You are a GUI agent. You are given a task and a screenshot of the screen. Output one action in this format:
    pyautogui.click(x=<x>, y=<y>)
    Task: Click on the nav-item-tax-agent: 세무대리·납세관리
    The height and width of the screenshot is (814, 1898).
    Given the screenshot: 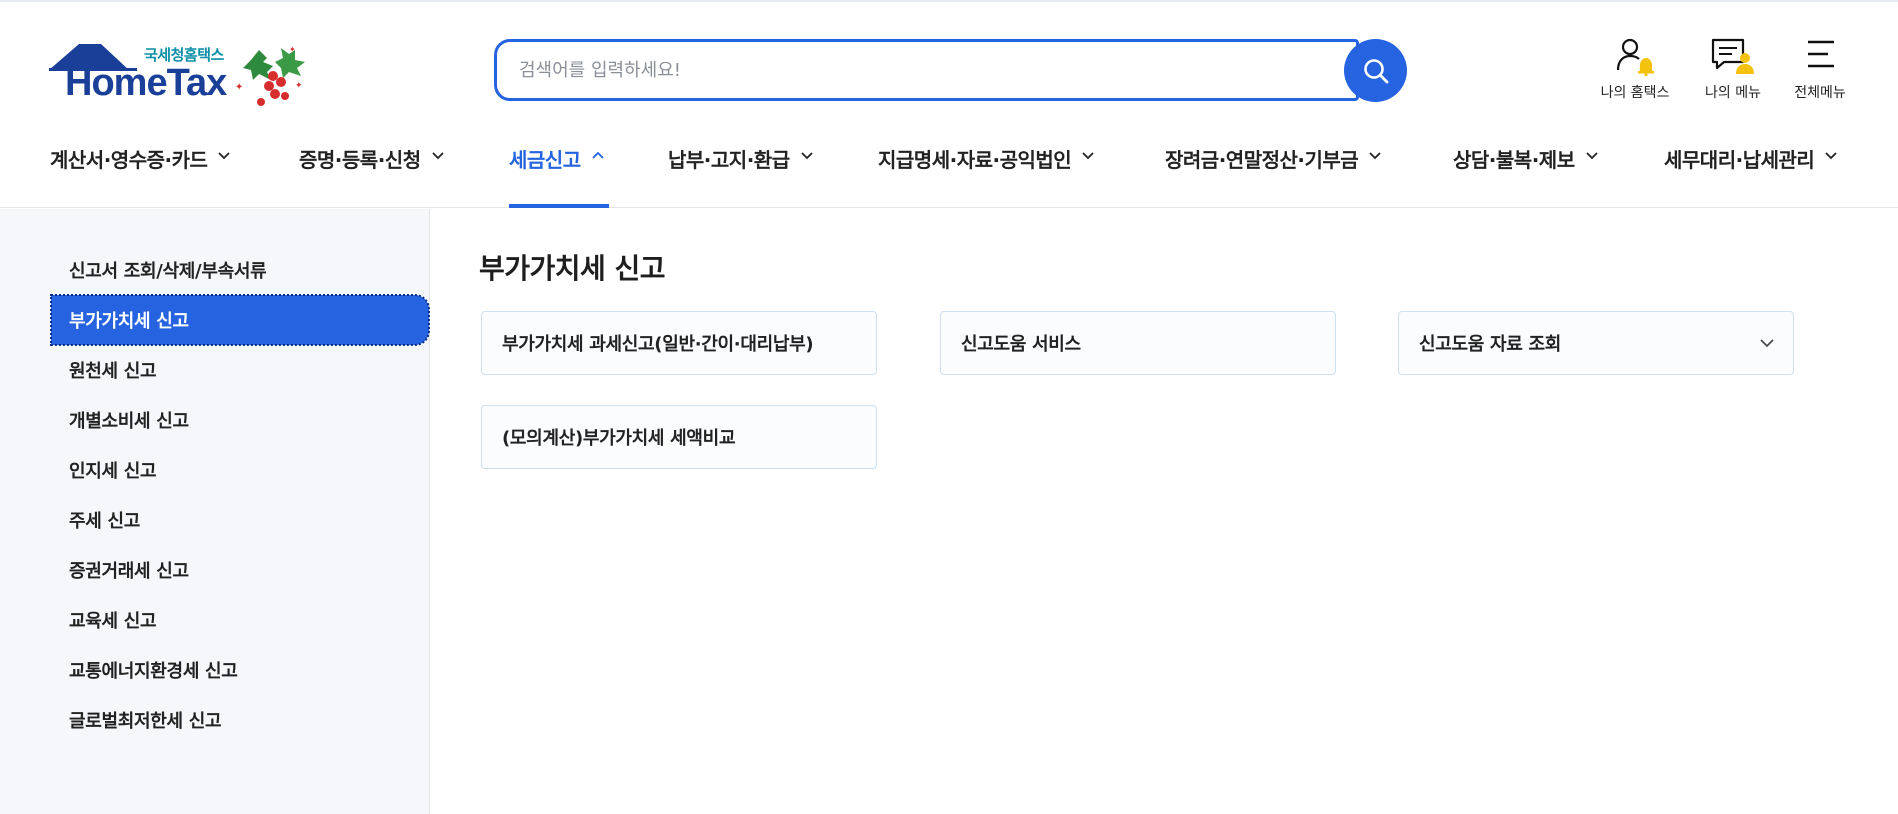 What is the action you would take?
    pyautogui.click(x=1751, y=176)
    